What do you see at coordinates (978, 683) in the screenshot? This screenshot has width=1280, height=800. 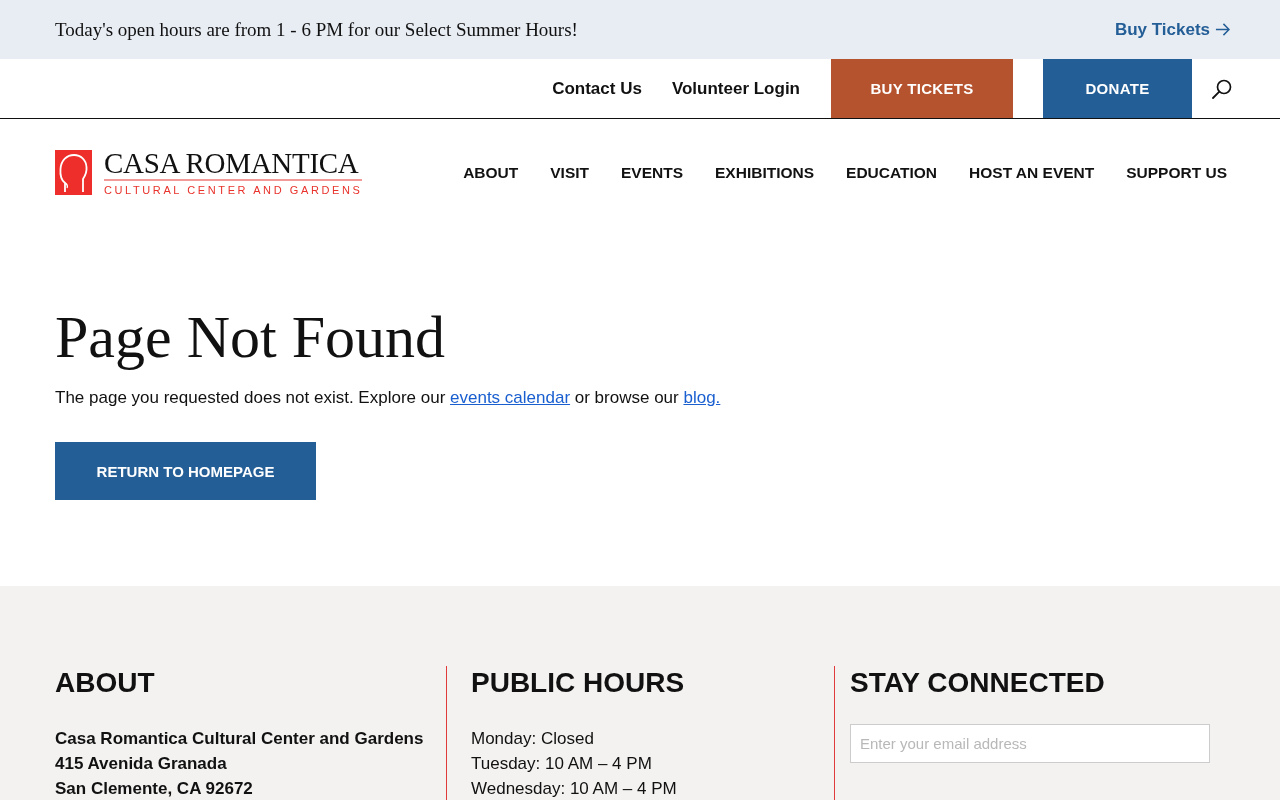 I see `footer-heading: STAY CONNECTED` at bounding box center [978, 683].